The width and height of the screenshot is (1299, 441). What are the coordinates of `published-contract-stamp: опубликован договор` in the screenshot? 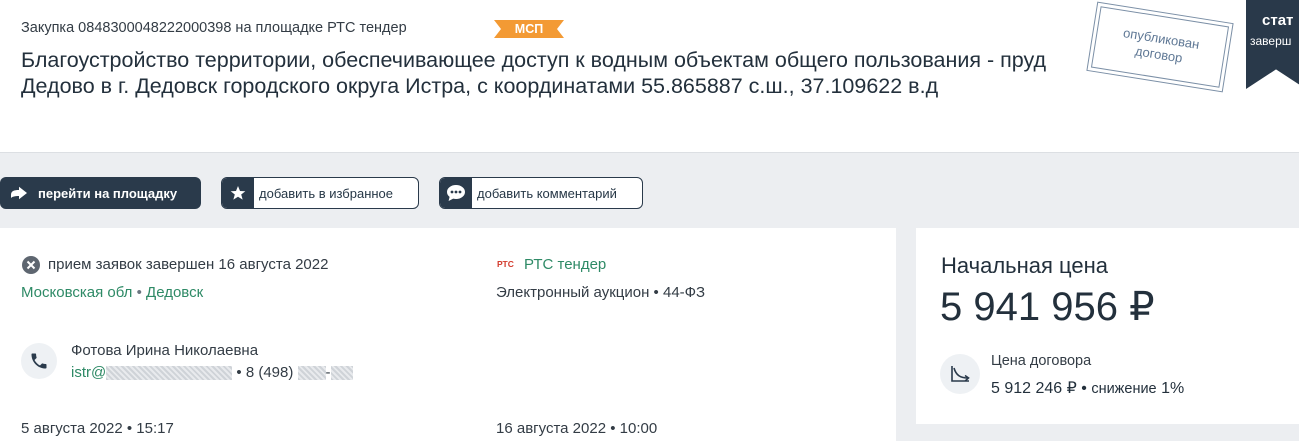 It's located at (1160, 47).